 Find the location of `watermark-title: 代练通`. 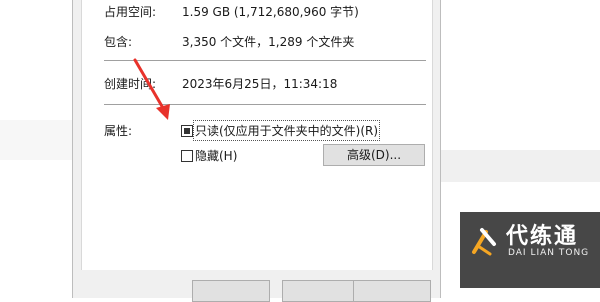

watermark-title: 代练通 is located at coordinates (542, 236).